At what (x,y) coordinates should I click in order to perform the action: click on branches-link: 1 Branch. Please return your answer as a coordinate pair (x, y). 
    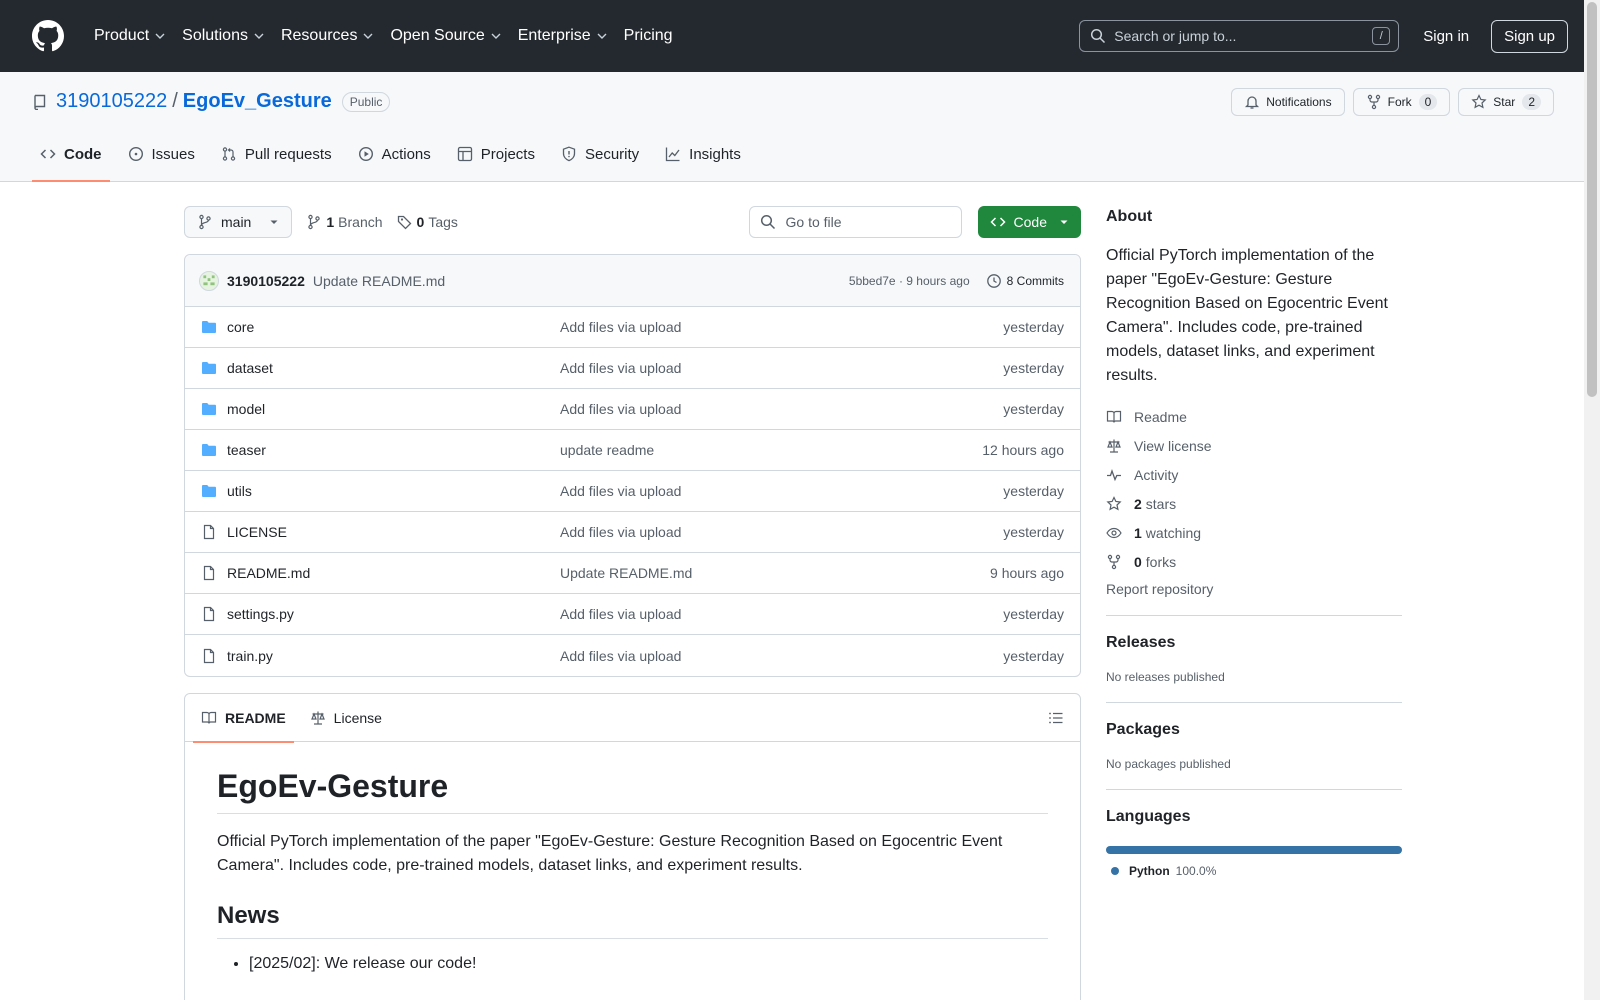
    Looking at the image, I should click on (344, 222).